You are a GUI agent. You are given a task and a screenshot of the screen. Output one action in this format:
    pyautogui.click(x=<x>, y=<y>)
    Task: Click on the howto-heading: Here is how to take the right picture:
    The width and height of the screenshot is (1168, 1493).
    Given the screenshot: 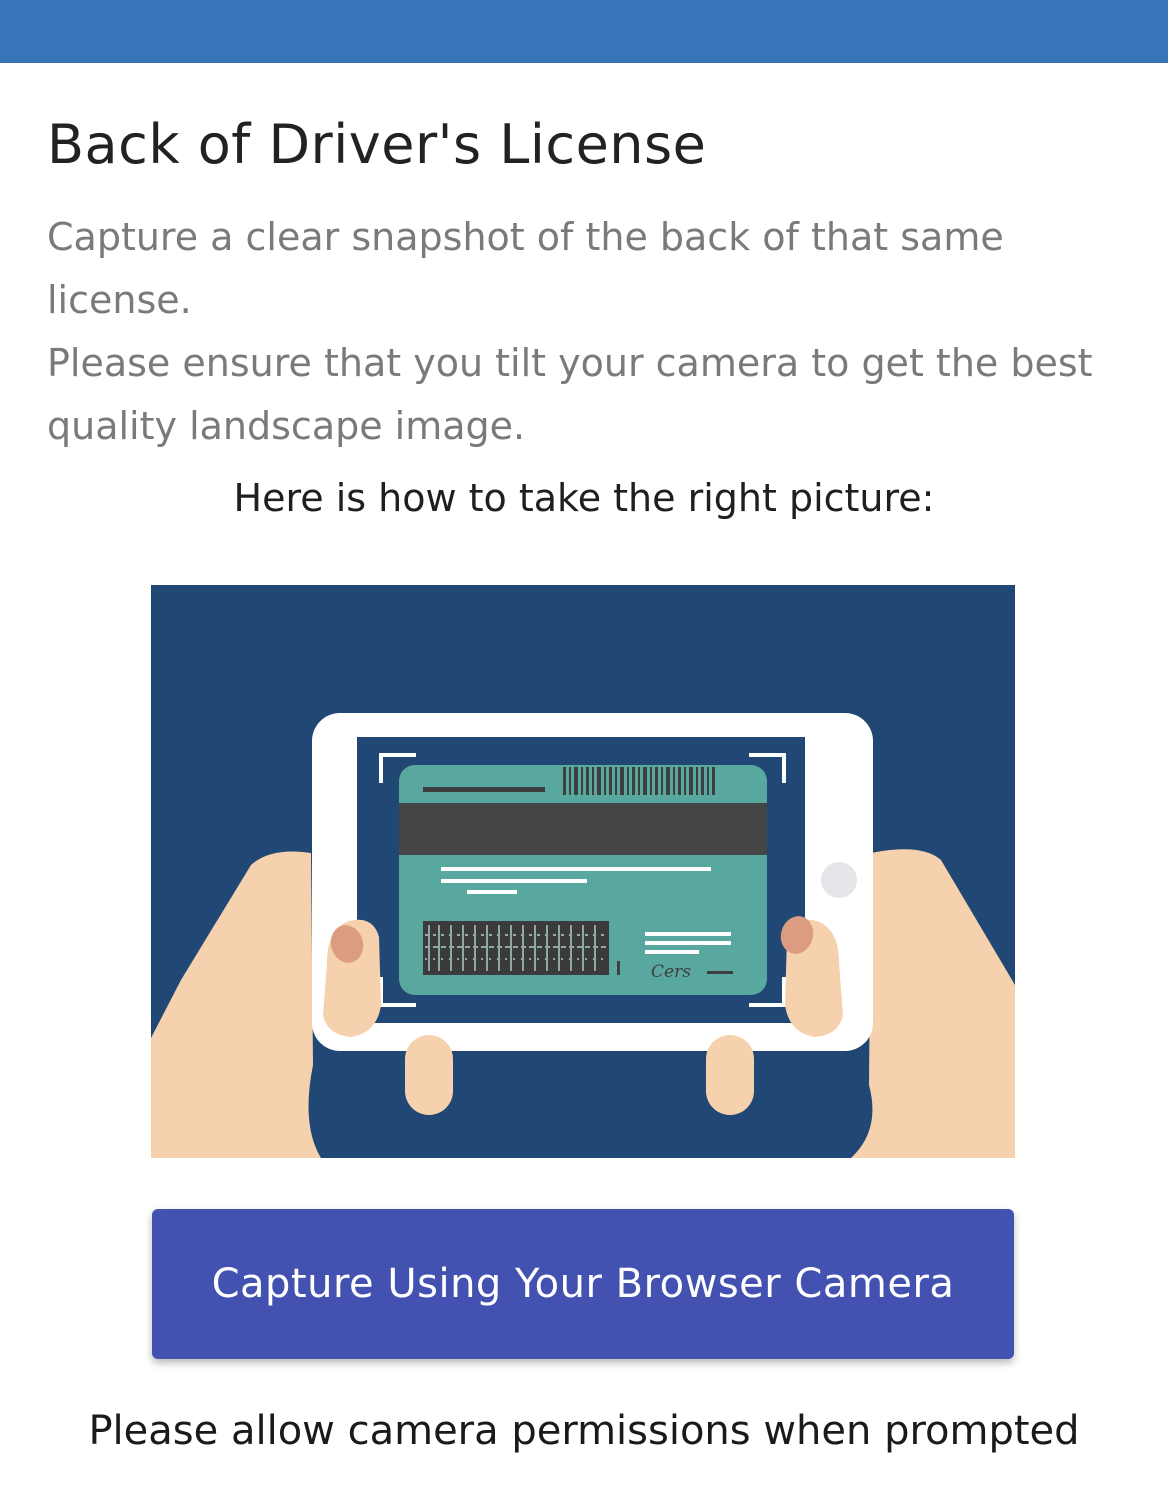 What is the action you would take?
    pyautogui.click(x=584, y=498)
    